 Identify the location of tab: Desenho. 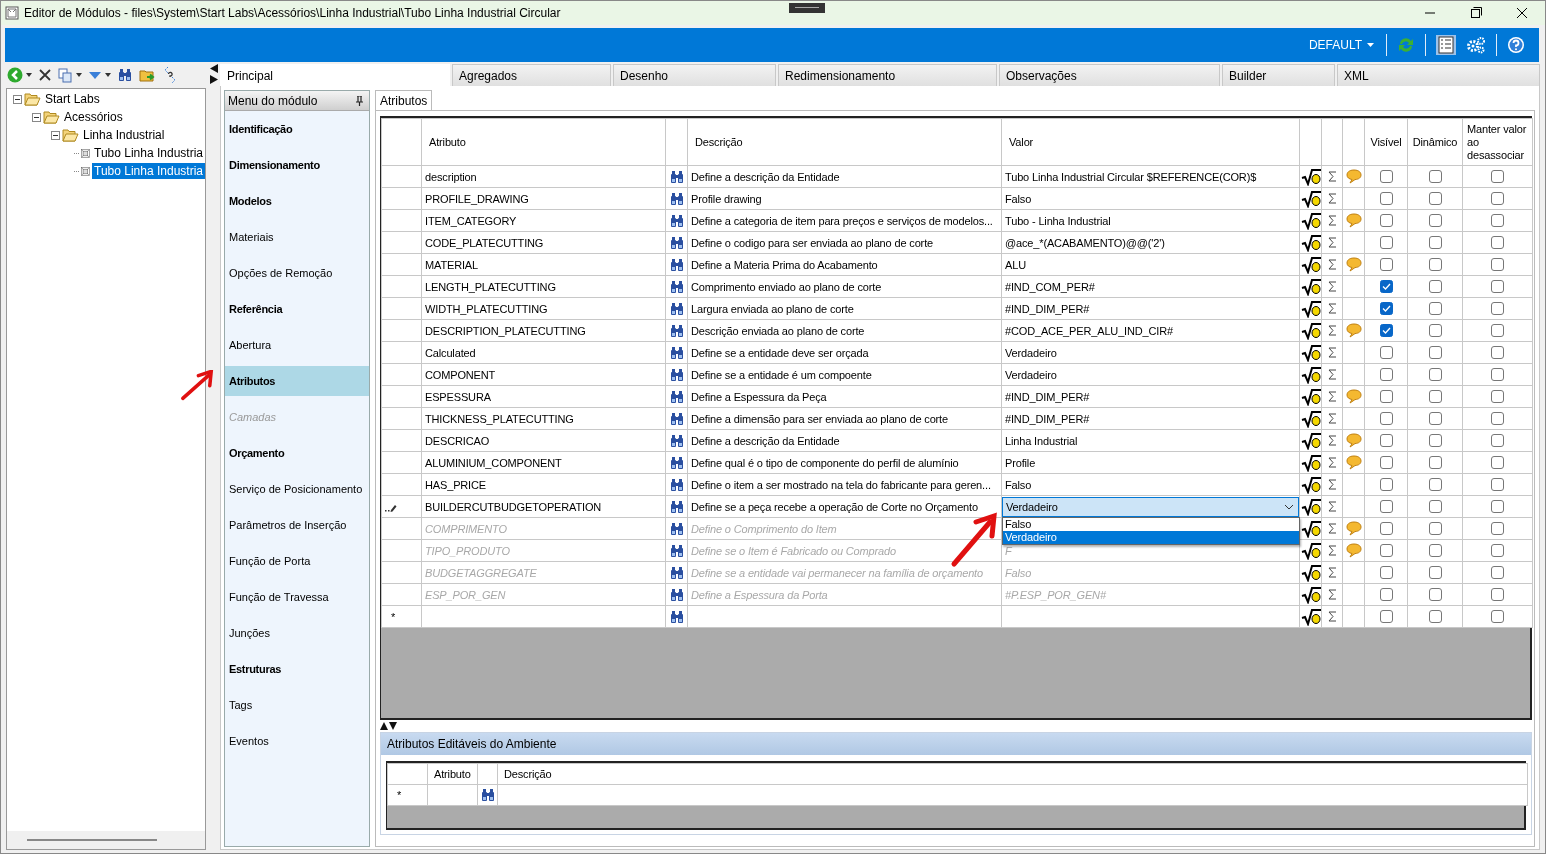
(694, 75).